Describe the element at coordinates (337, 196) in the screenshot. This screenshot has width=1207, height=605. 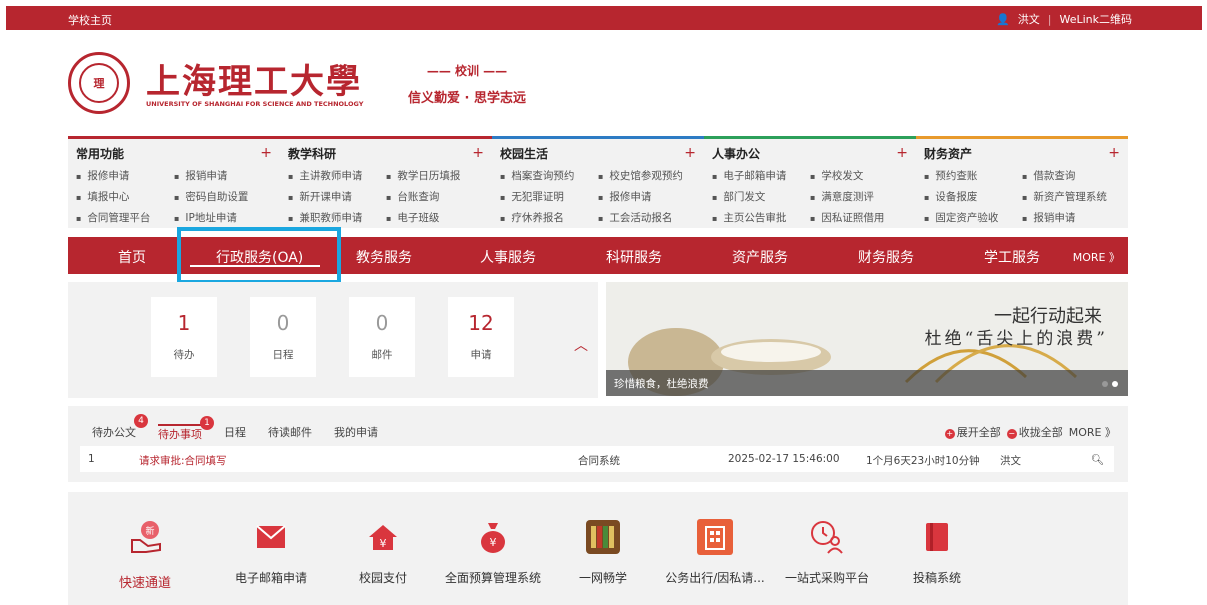
I see `function-link: 新开课申请` at that location.